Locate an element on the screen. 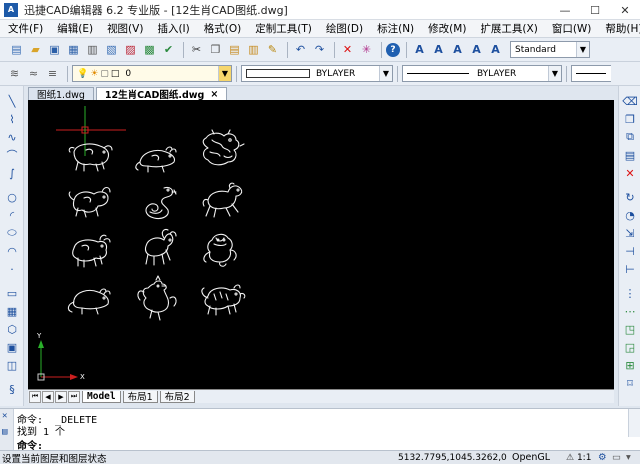 This screenshot has width=640, height=464. zodiac-horse-drawing is located at coordinates (222, 200).